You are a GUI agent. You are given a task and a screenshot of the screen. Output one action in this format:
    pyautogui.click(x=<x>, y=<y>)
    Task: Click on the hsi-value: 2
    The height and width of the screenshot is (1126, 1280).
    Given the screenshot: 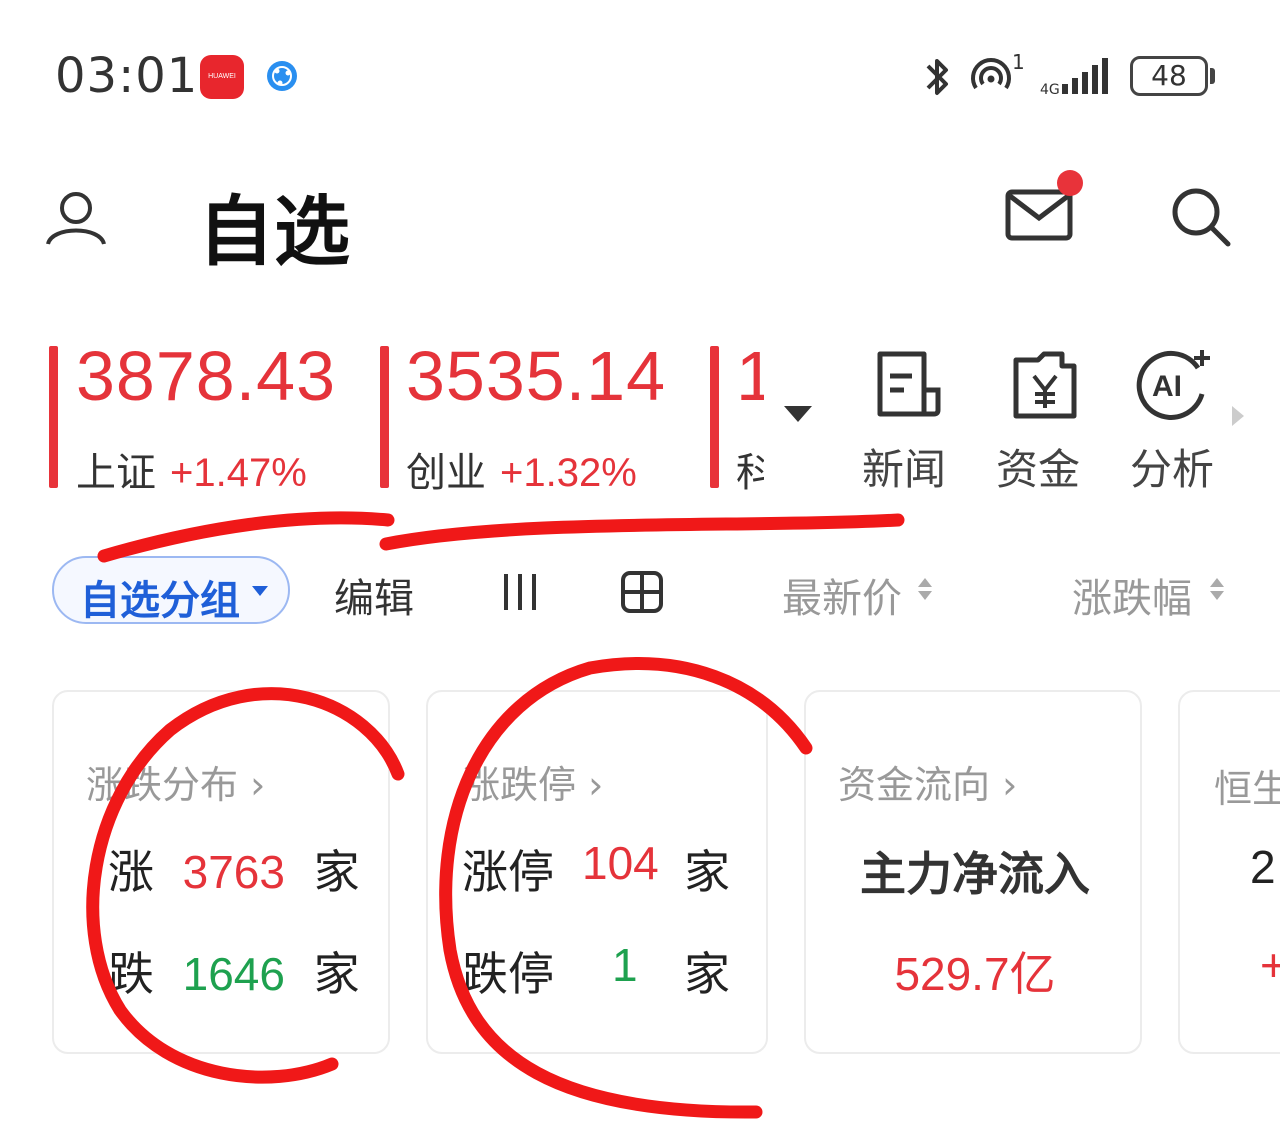 What is the action you would take?
    pyautogui.click(x=1263, y=867)
    